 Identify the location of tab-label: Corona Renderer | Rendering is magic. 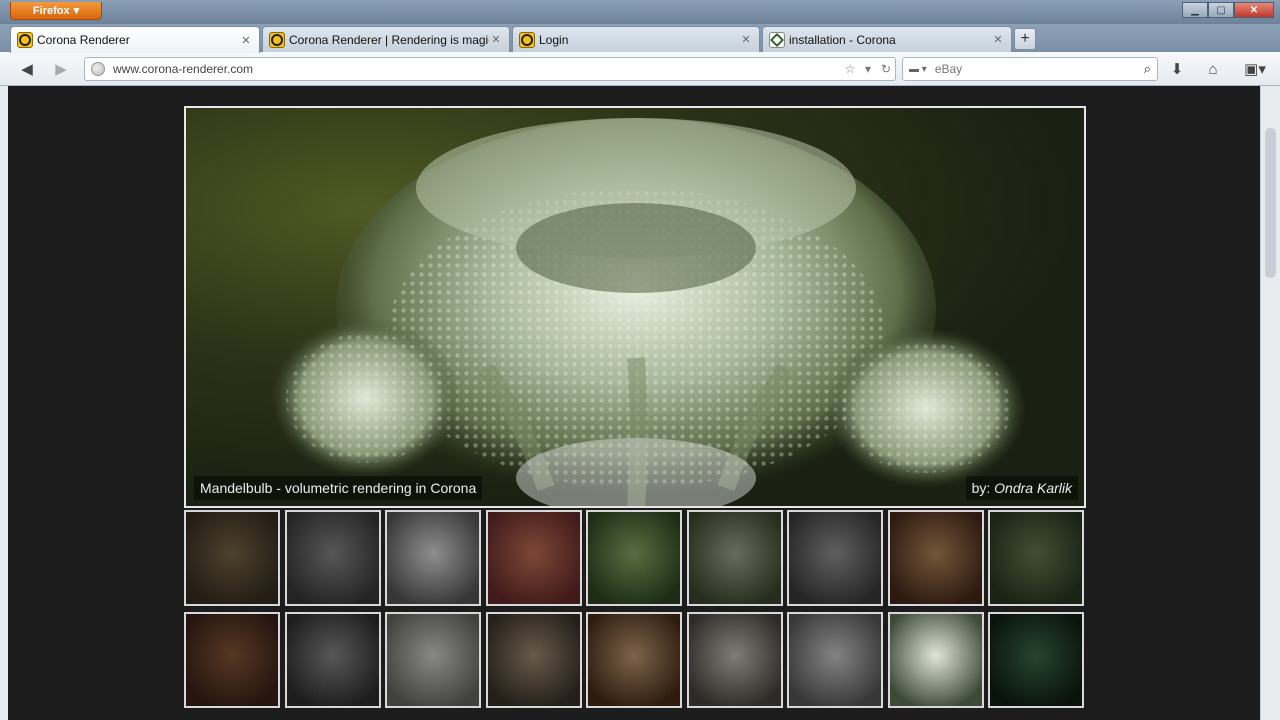
(389, 39).